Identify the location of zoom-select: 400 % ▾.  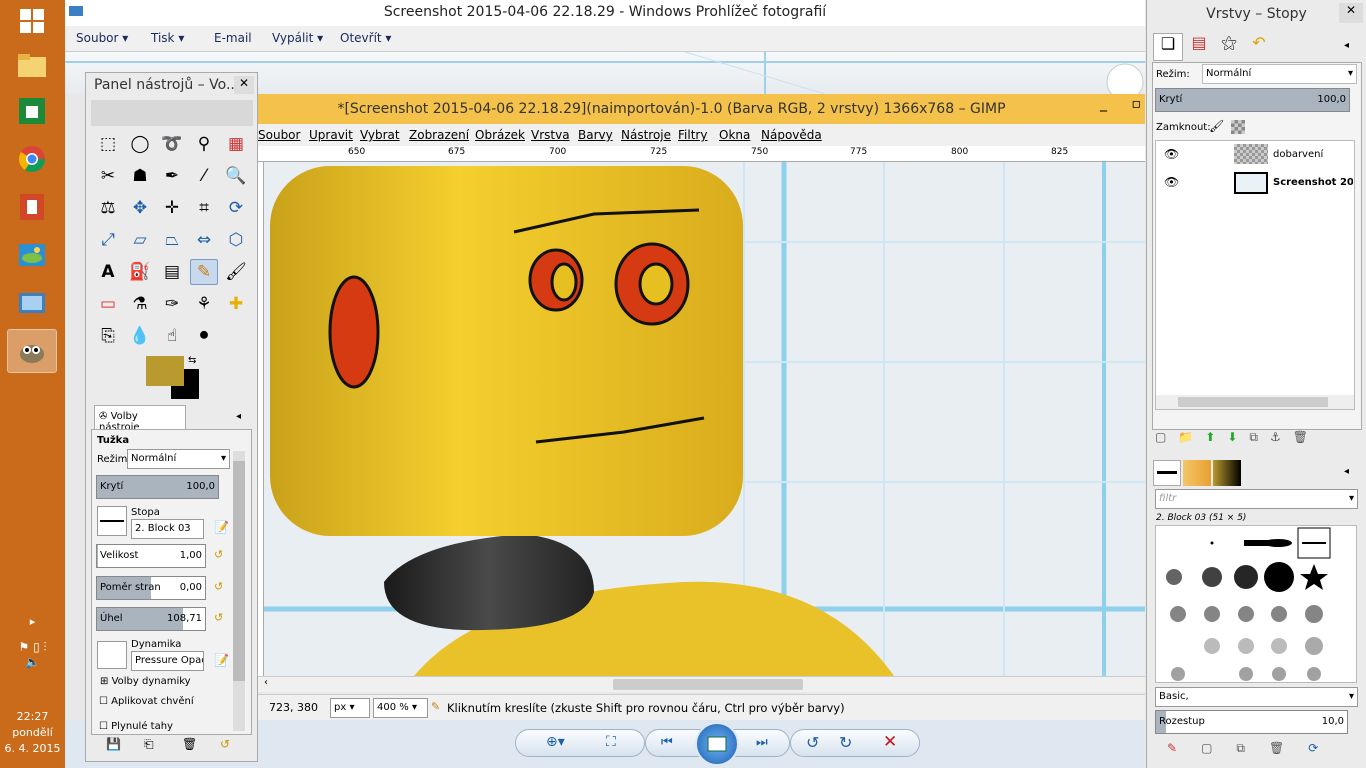
(400, 708).